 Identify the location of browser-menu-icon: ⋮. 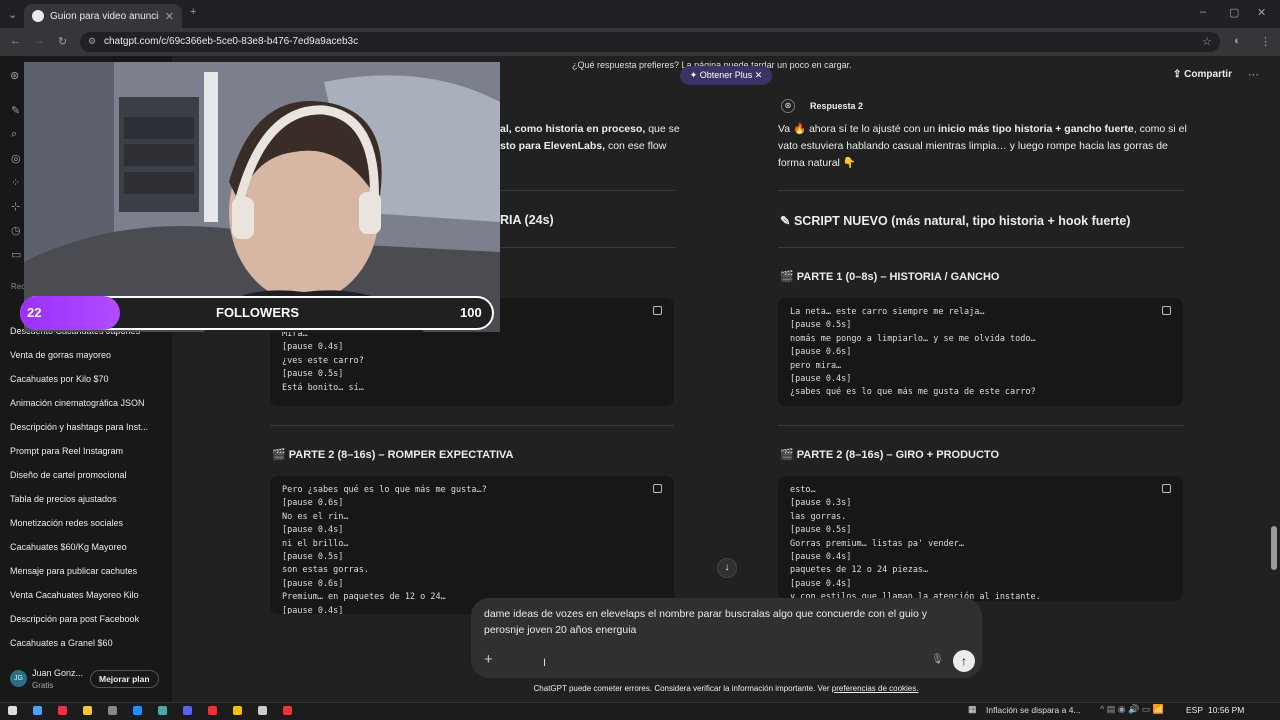
(1265, 41).